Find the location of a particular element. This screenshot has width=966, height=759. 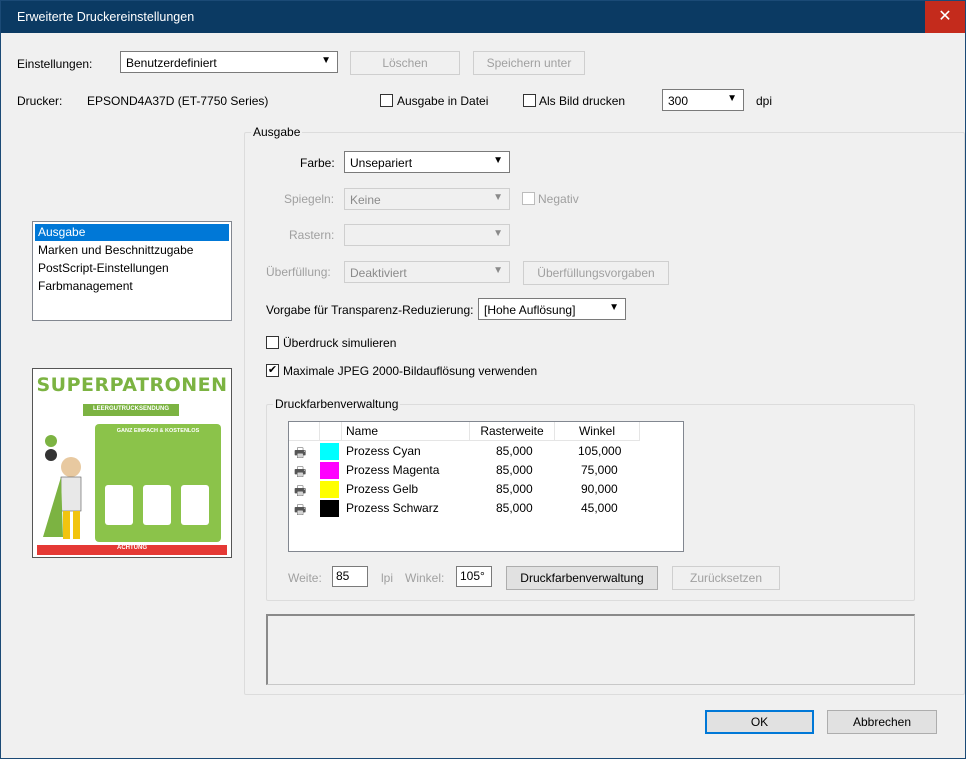

title-bar: Erweiterte Druckereinstellungen ✕ is located at coordinates (483, 17).